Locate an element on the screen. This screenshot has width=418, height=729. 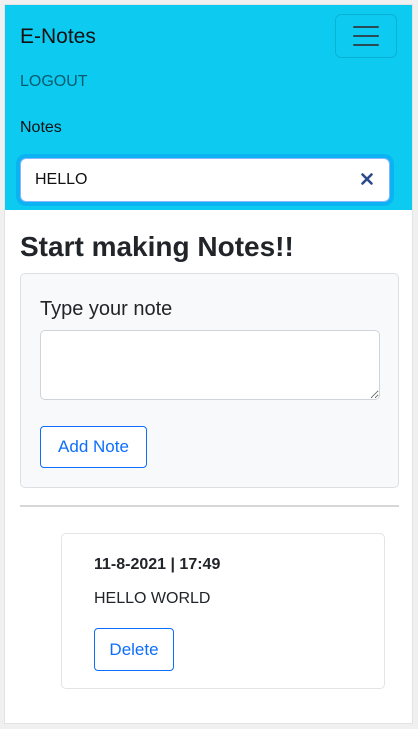
note-textarea is located at coordinates (210, 365).